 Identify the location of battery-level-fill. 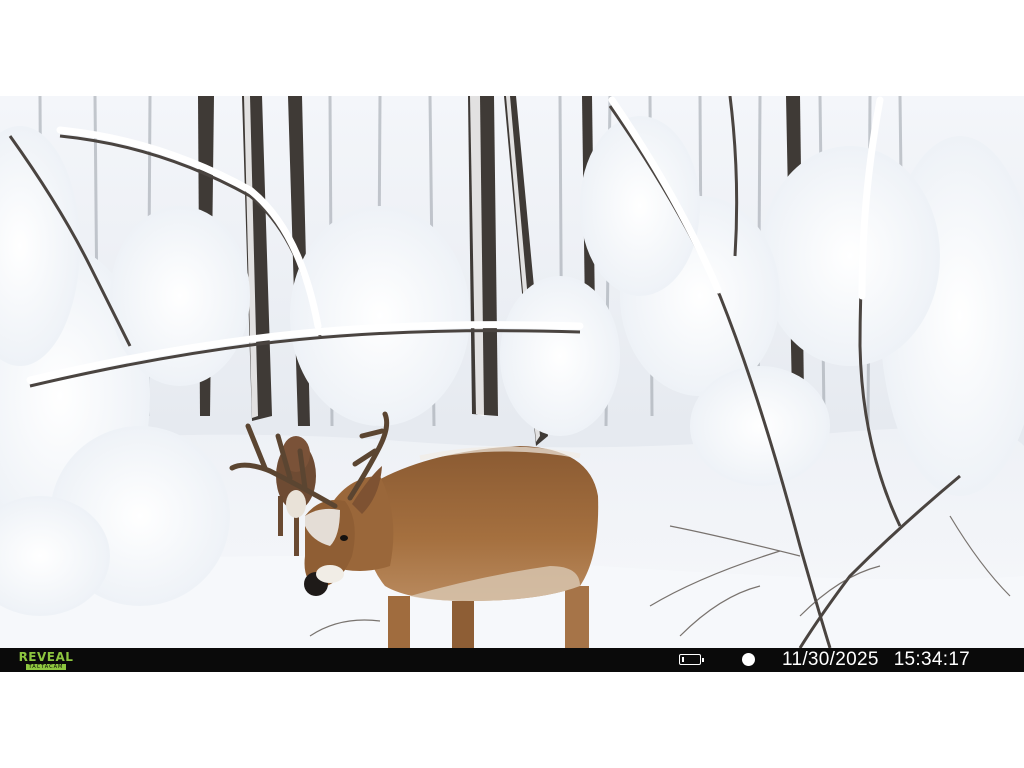
(682, 659).